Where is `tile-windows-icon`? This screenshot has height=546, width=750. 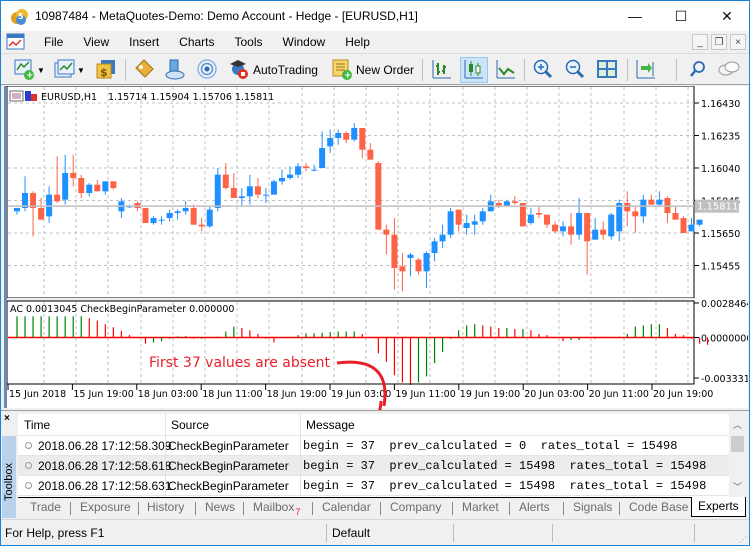 tile-windows-icon is located at coordinates (607, 70).